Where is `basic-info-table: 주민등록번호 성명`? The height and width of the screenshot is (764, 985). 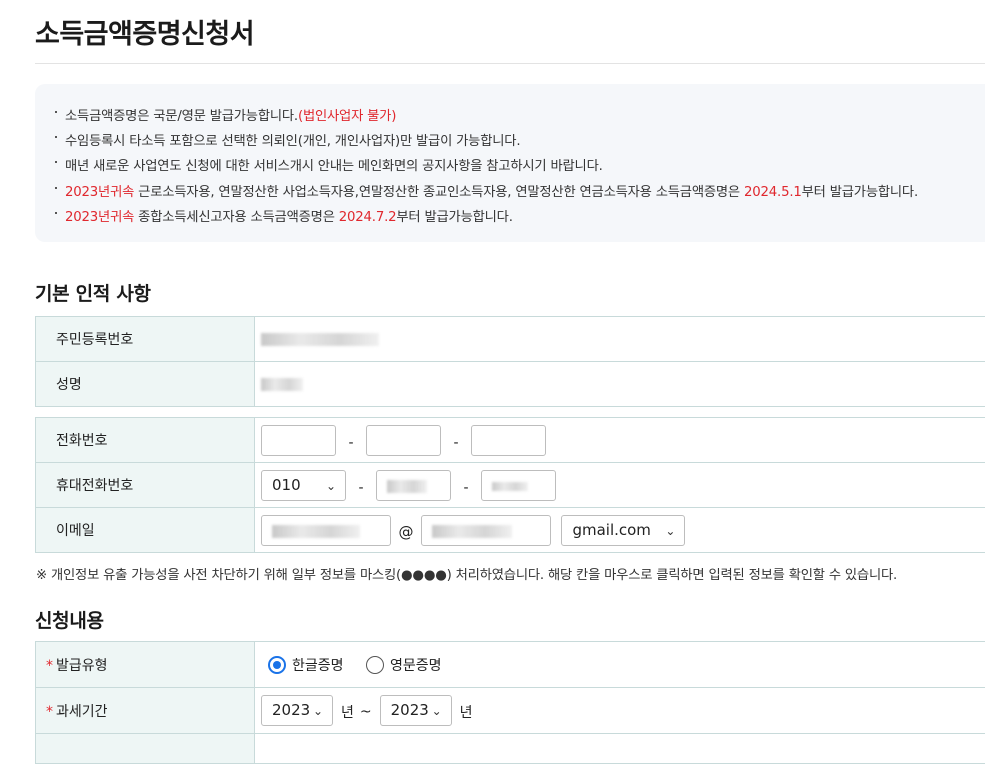 basic-info-table: 주민등록번호 성명 is located at coordinates (510, 361).